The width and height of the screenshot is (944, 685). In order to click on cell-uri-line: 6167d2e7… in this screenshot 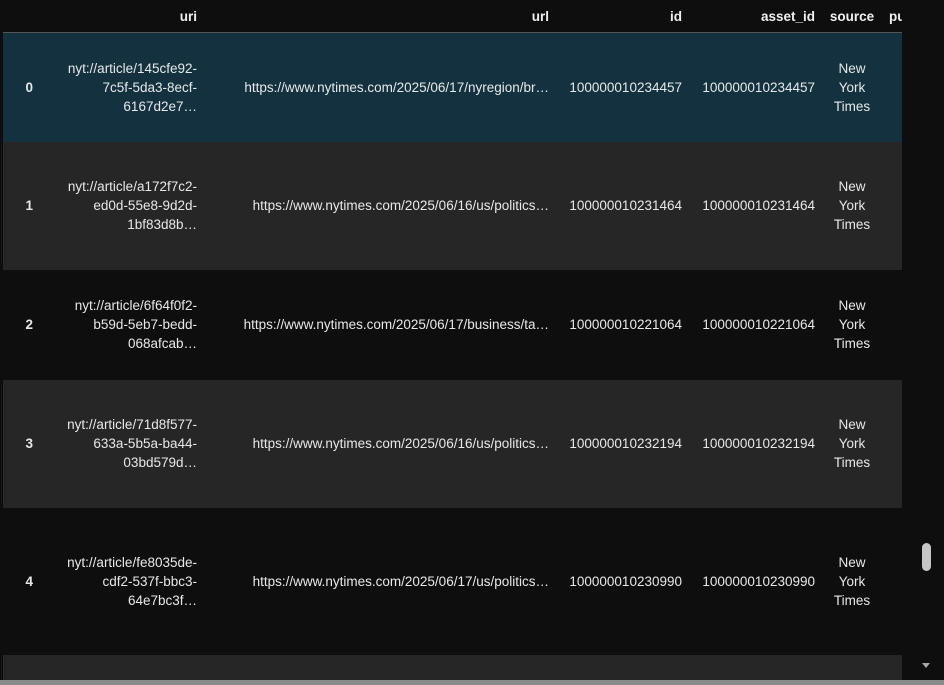, I will do `click(160, 106)`.